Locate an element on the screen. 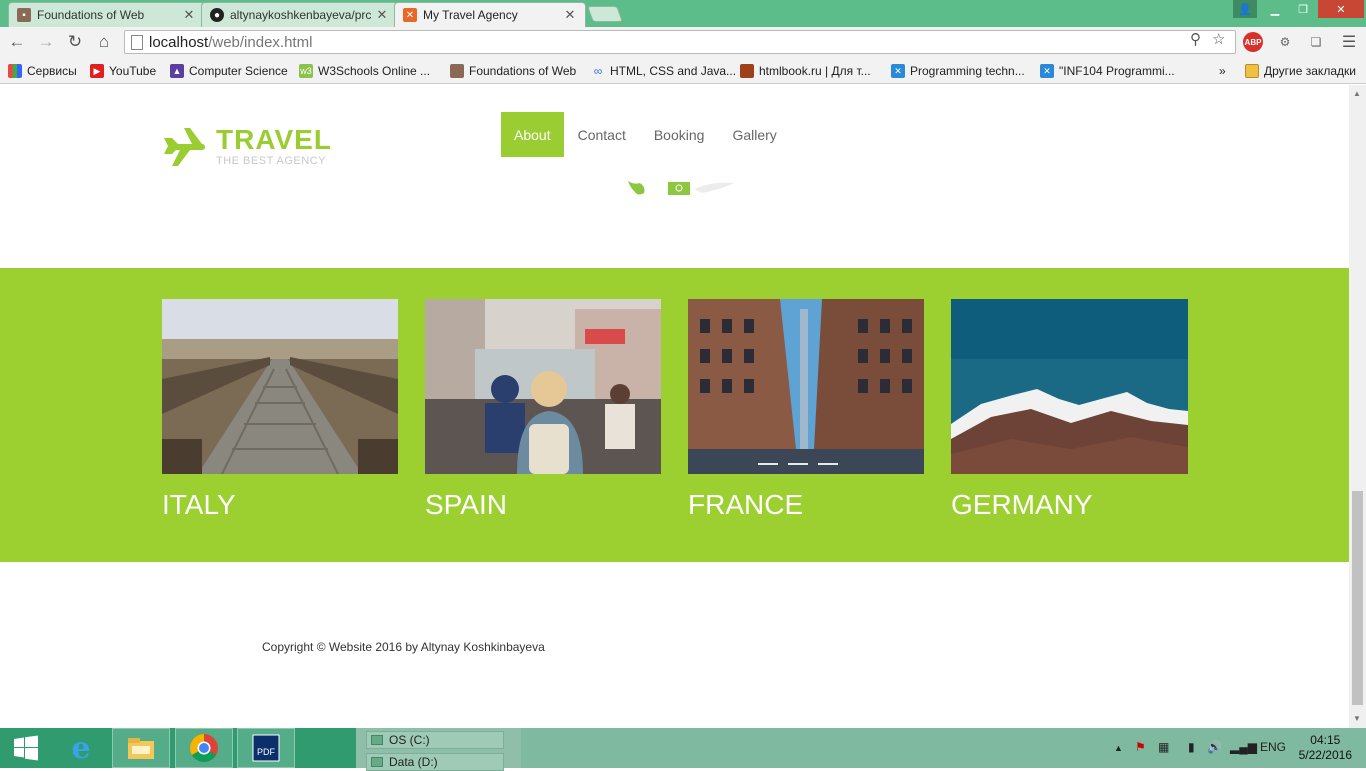 Image resolution: width=1366 pixels, height=771 pixels. tab-title: My Travel Agency is located at coordinates (470, 15).